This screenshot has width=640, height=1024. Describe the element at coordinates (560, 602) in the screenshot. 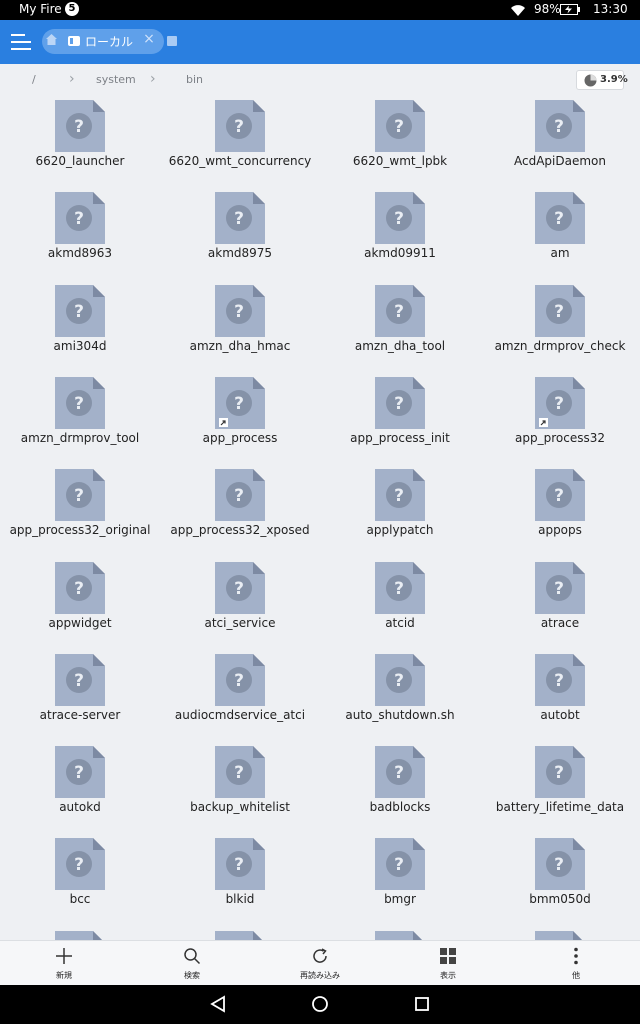

I see `file-item: ? atrace` at that location.